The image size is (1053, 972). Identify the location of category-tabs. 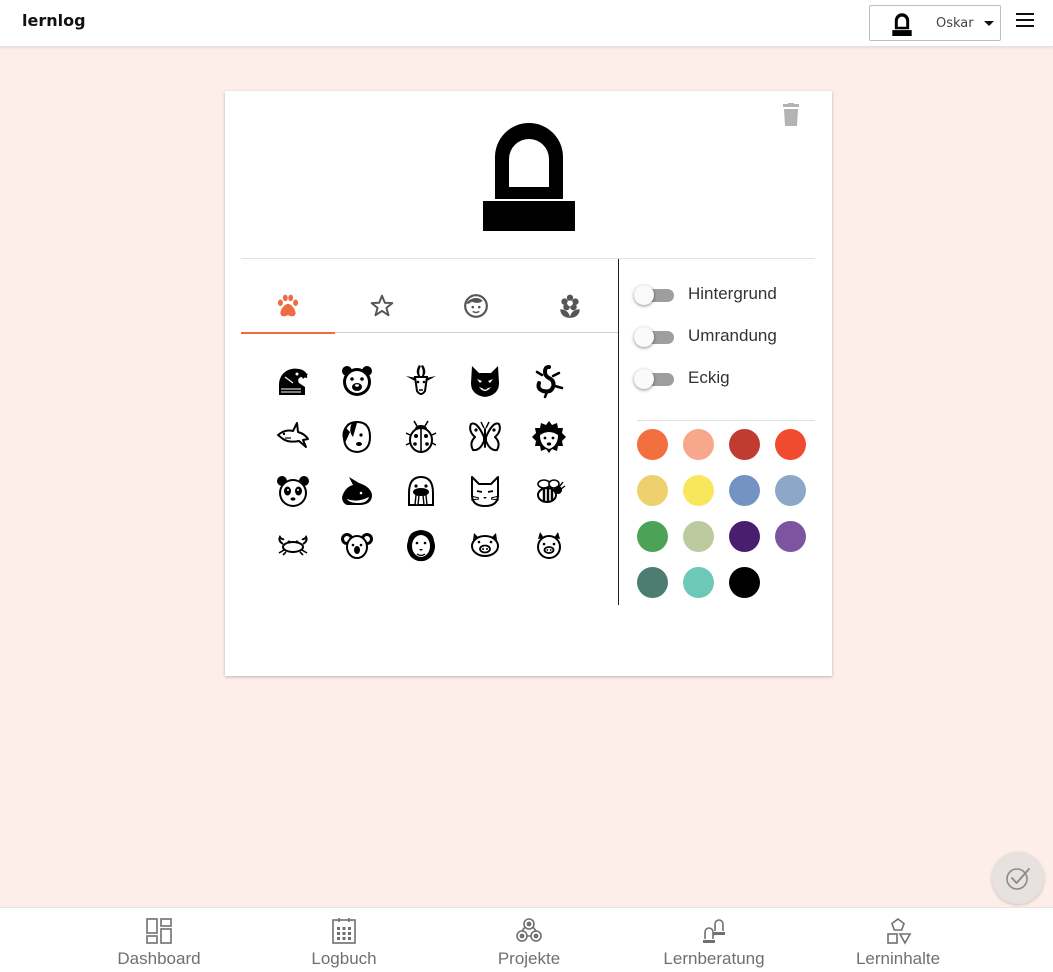
(429, 306).